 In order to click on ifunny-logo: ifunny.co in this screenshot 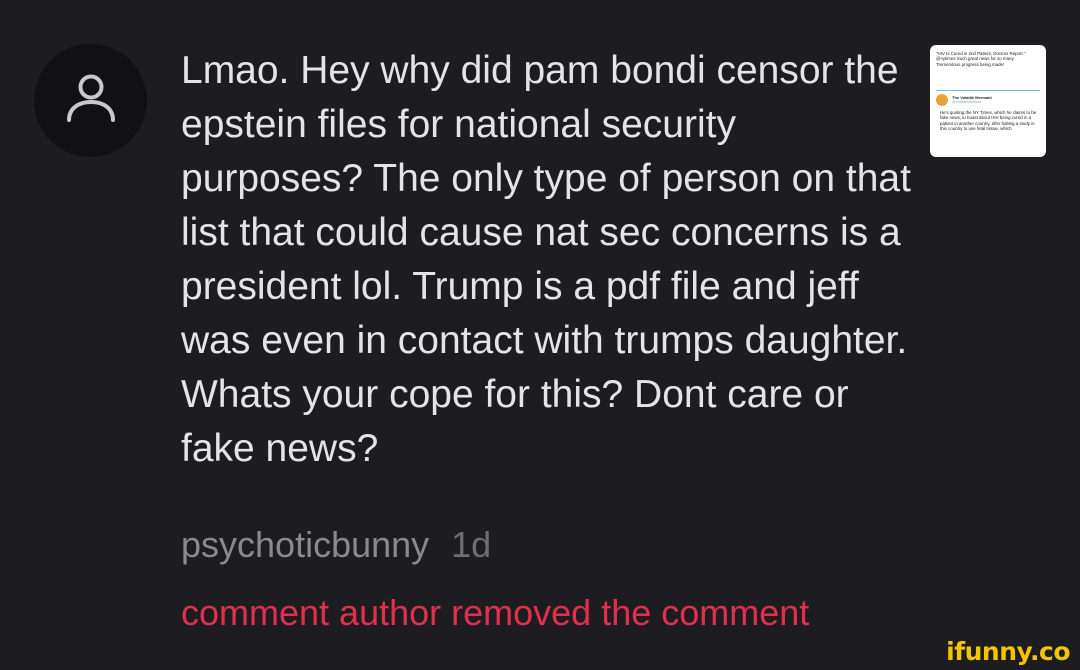, I will do `click(1008, 651)`.